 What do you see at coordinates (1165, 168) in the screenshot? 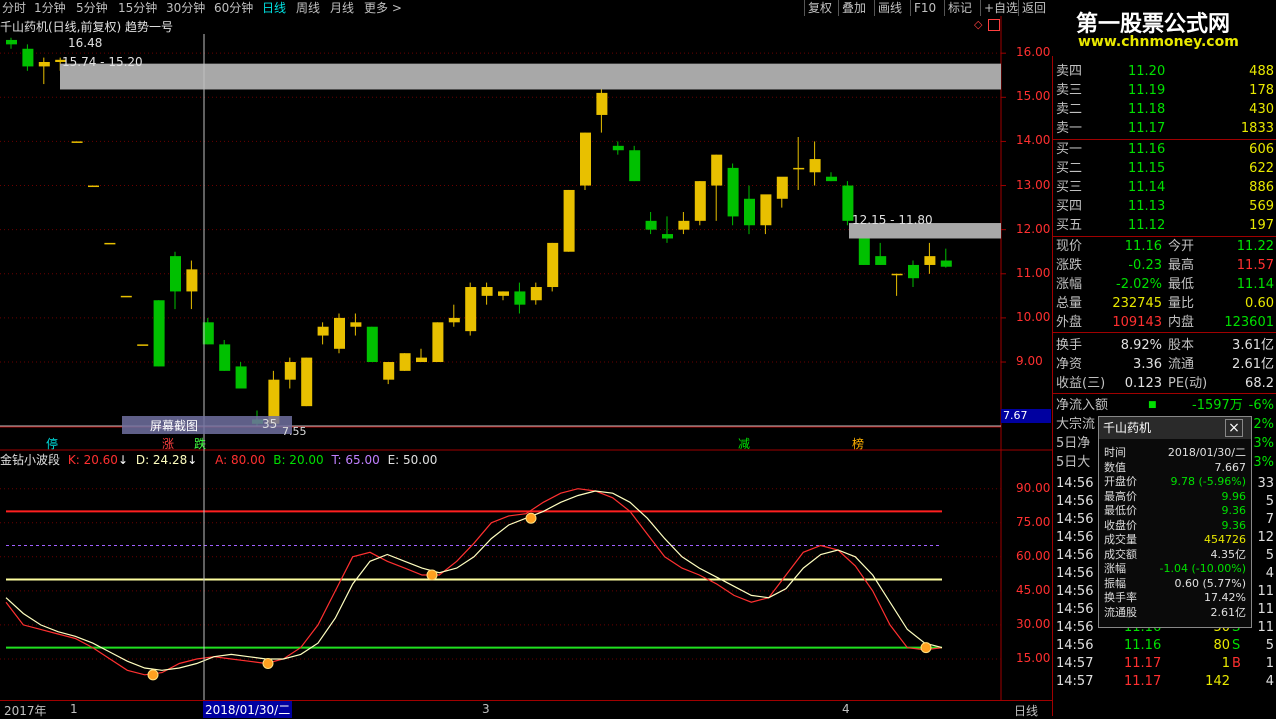
I see `bid-row: 买二 11.15 622` at bounding box center [1165, 168].